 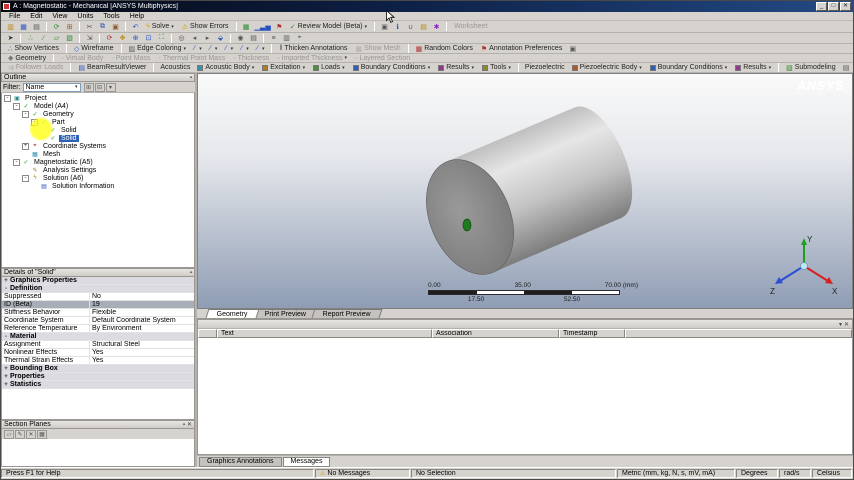 What do you see at coordinates (35, 67) in the screenshot?
I see `follower-loads-button: ⇉ Follower Loads` at bounding box center [35, 67].